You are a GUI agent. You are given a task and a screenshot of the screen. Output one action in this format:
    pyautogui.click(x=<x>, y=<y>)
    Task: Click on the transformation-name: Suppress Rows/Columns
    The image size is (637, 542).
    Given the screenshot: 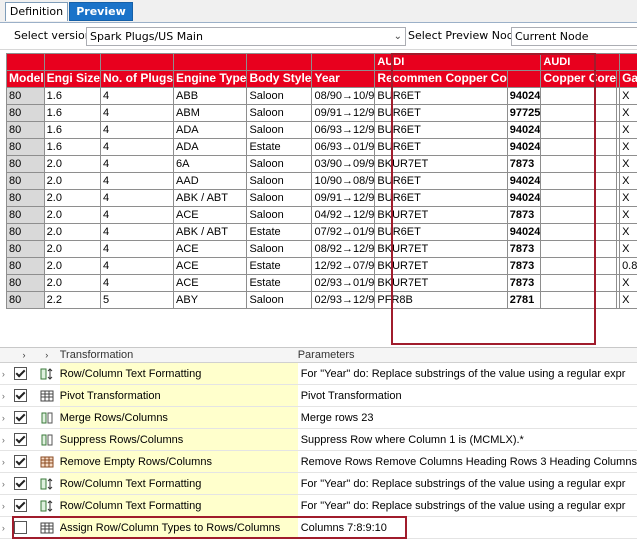 What is the action you would take?
    pyautogui.click(x=179, y=440)
    